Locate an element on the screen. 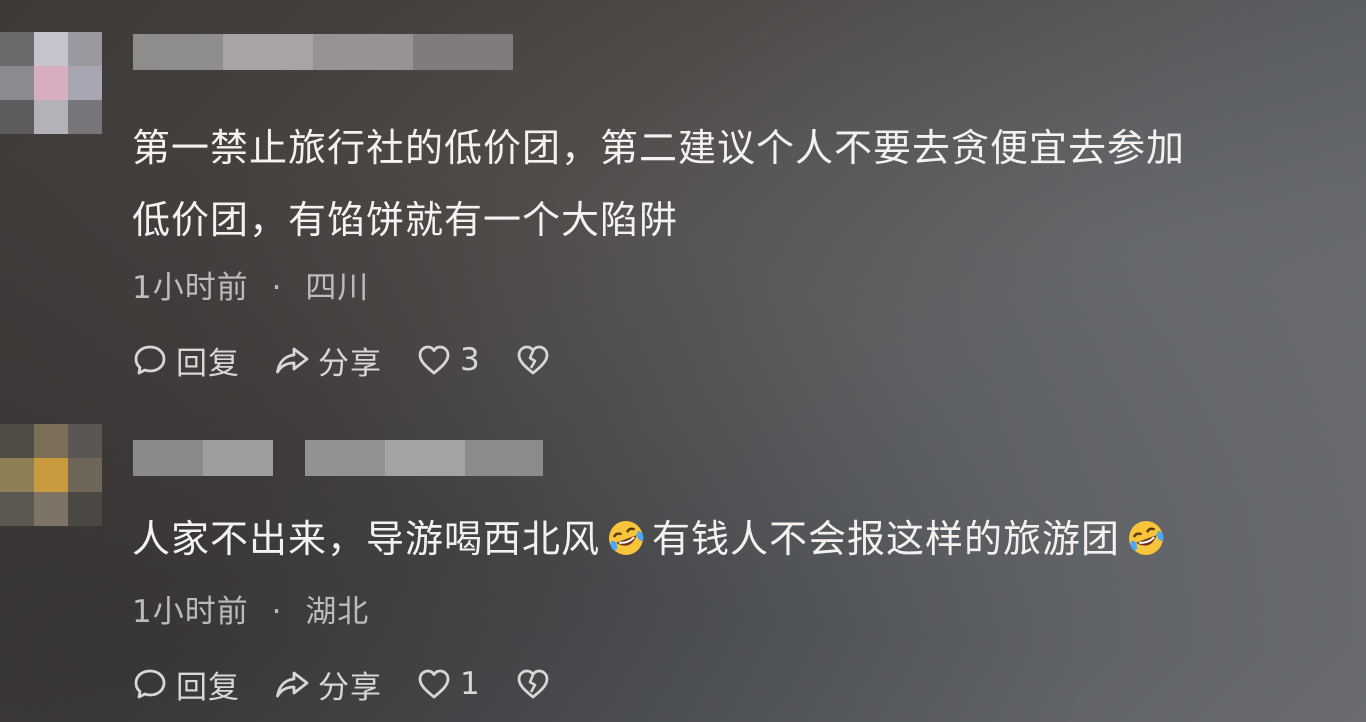  like-count: 3 is located at coordinates (470, 360).